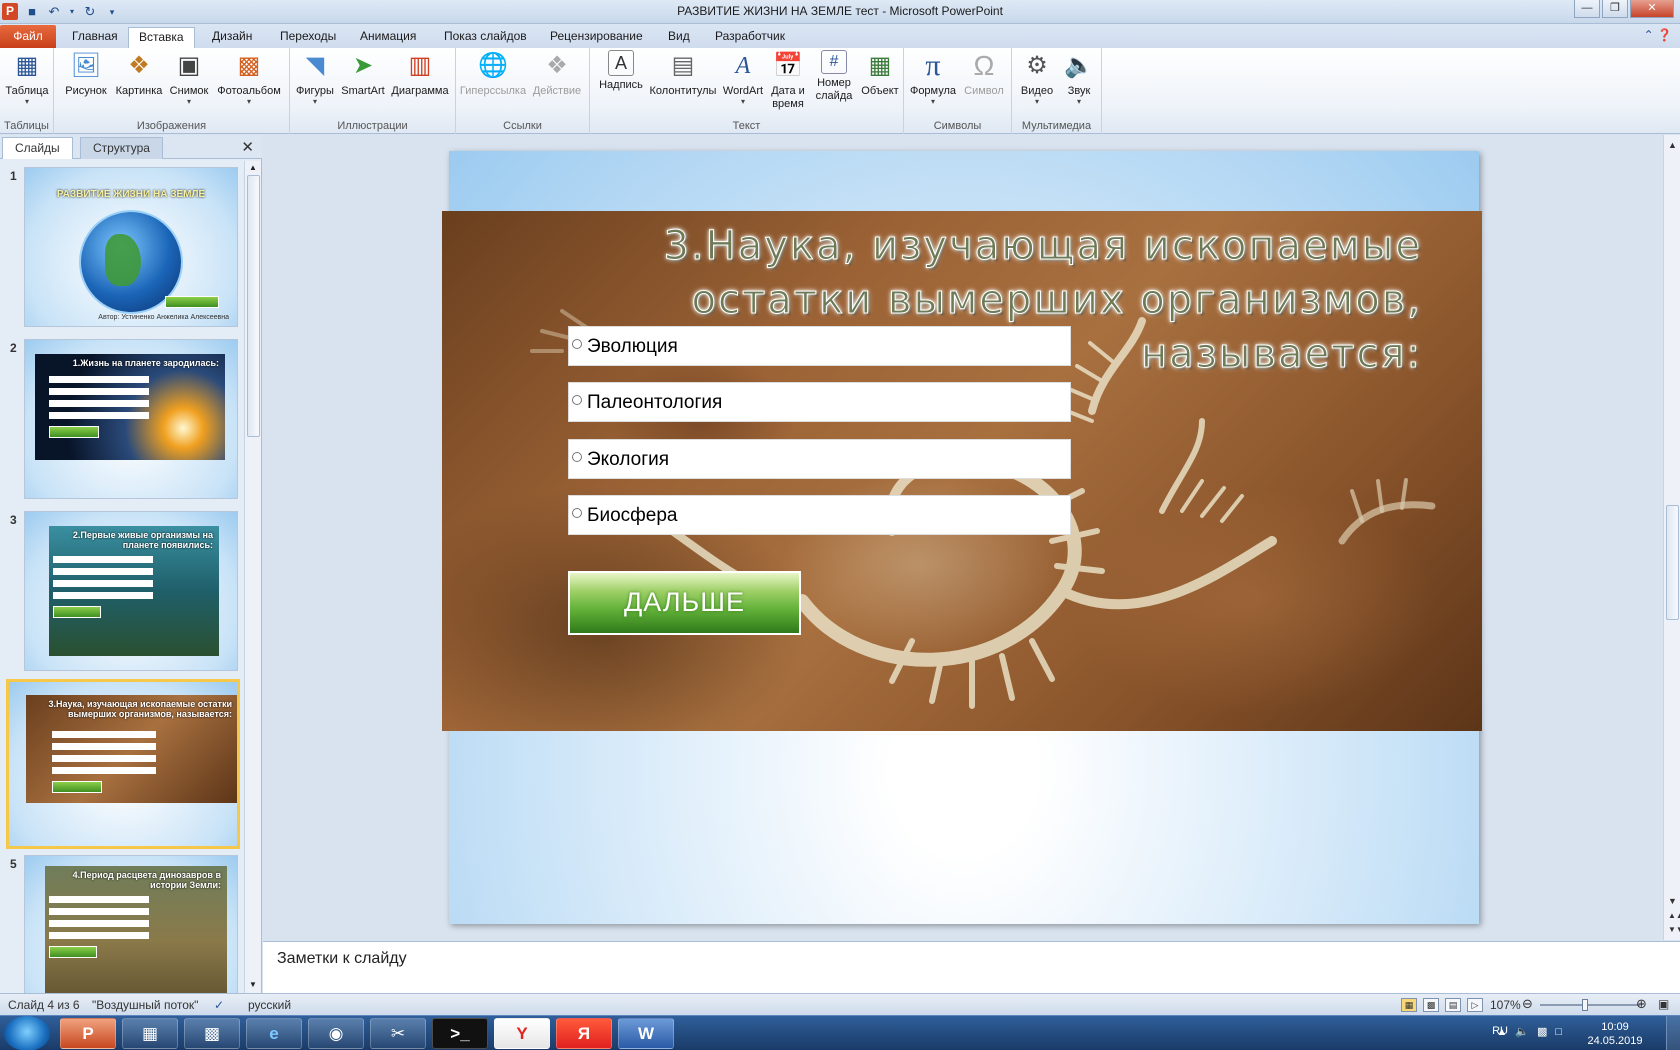 The height and width of the screenshot is (1050, 1680). Describe the element at coordinates (621, 71) in the screenshot. I see `textbox-button: A Надпись` at that location.